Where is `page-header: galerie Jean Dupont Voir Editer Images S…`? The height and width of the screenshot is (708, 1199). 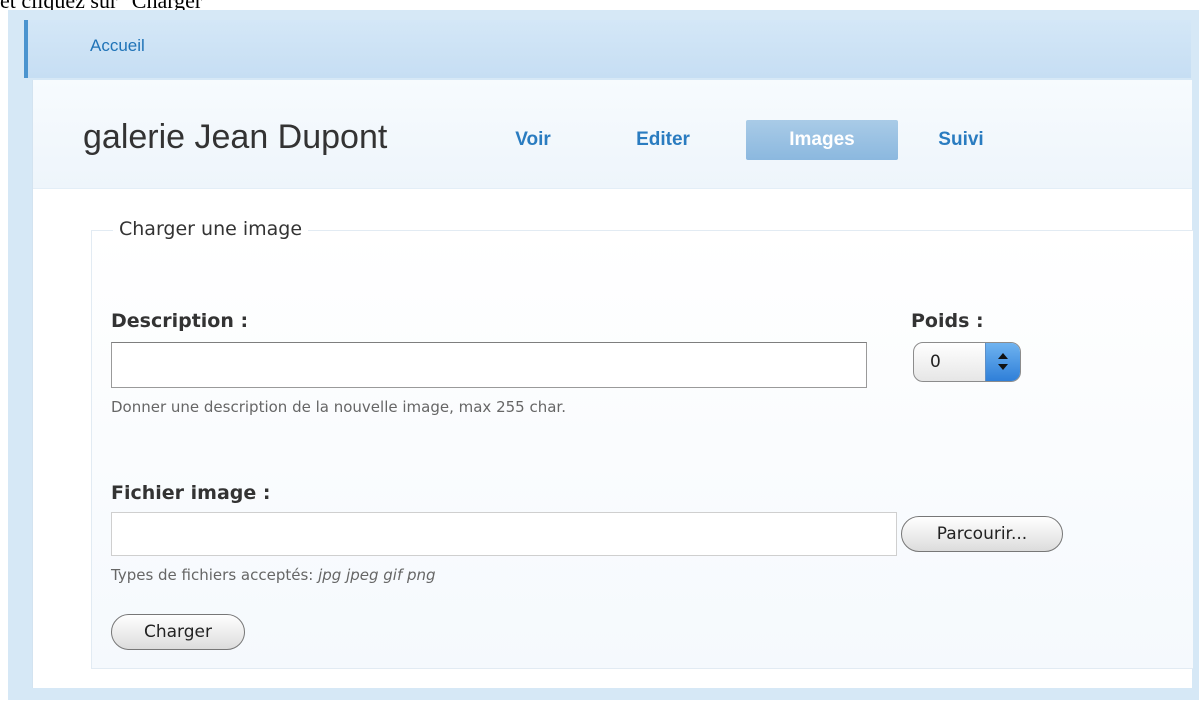 page-header: galerie Jean Dupont Voir Editer Images S… is located at coordinates (612, 134).